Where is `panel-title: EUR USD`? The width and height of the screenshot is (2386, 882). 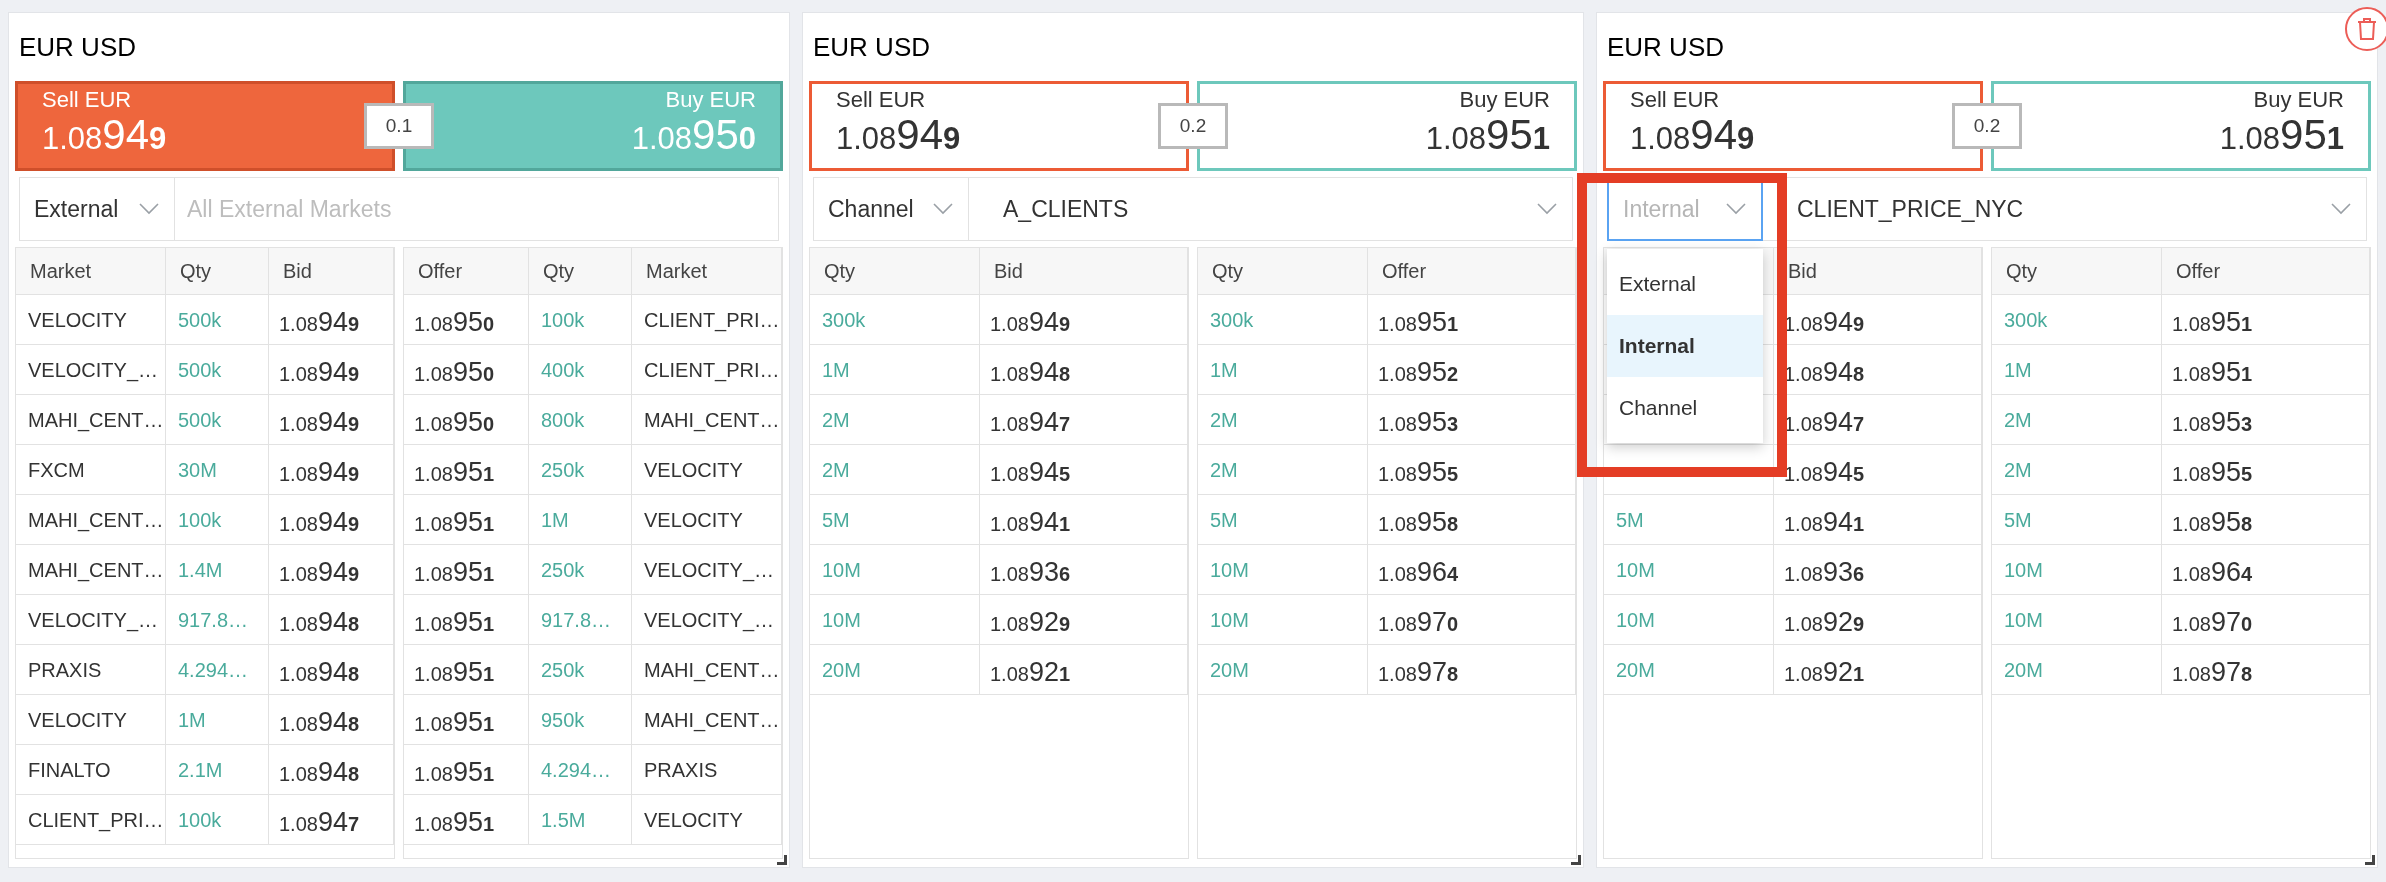
panel-title: EUR USD is located at coordinates (77, 47).